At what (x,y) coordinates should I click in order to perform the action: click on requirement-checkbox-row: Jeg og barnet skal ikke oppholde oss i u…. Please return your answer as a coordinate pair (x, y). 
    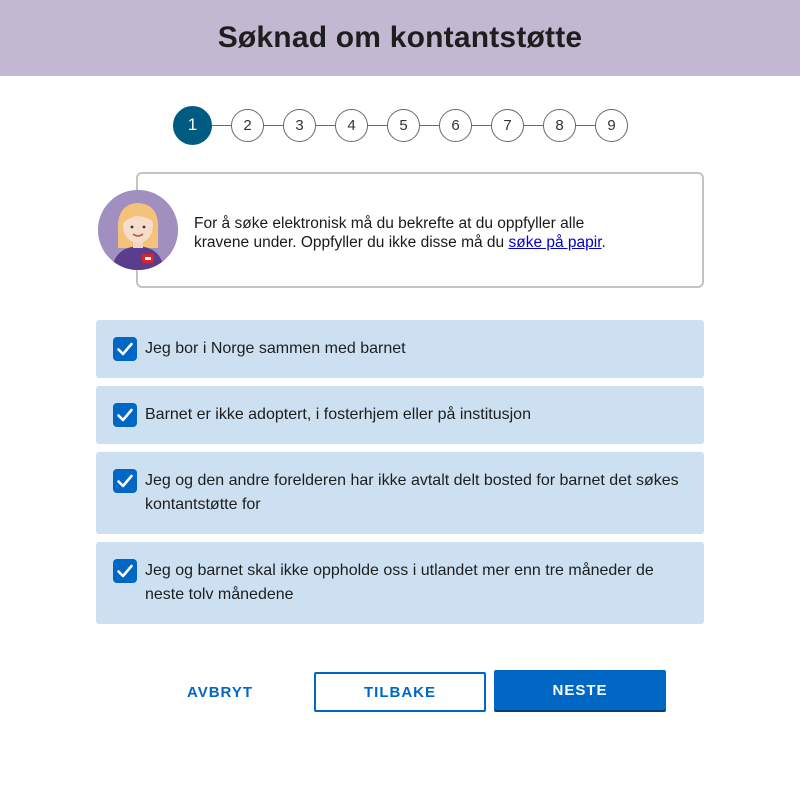
    Looking at the image, I should click on (400, 583).